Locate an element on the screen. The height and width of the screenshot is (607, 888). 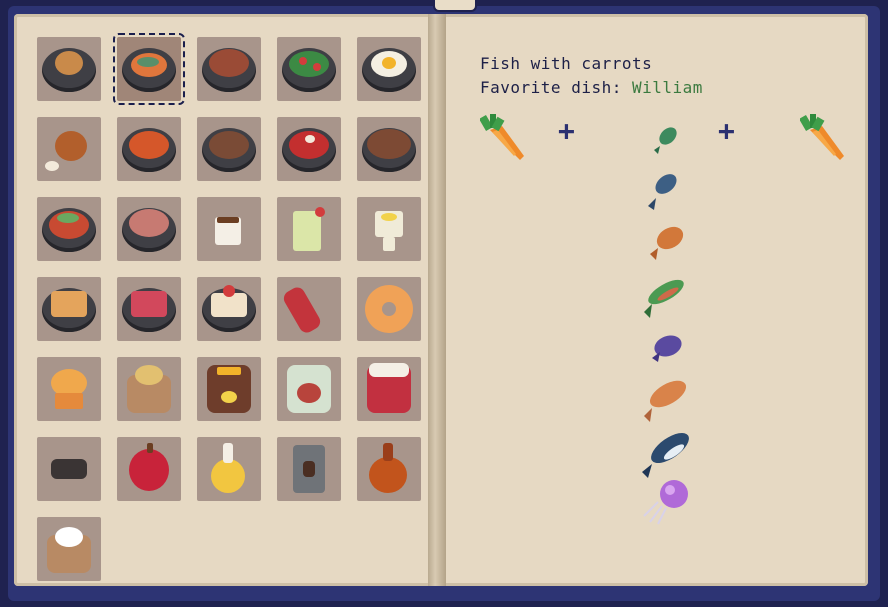
dish-slot-muffin is located at coordinates (69, 389).